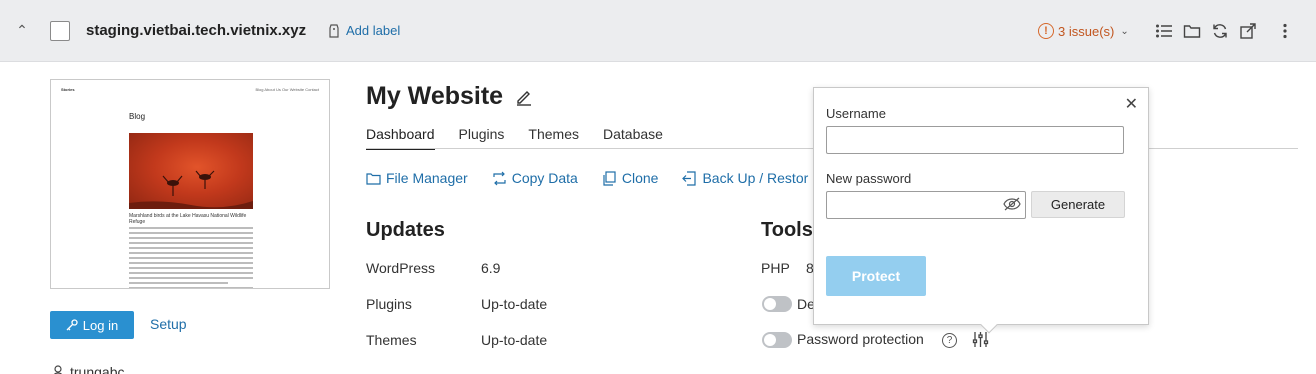  I want to click on file-manager-link: File Manager, so click(417, 178).